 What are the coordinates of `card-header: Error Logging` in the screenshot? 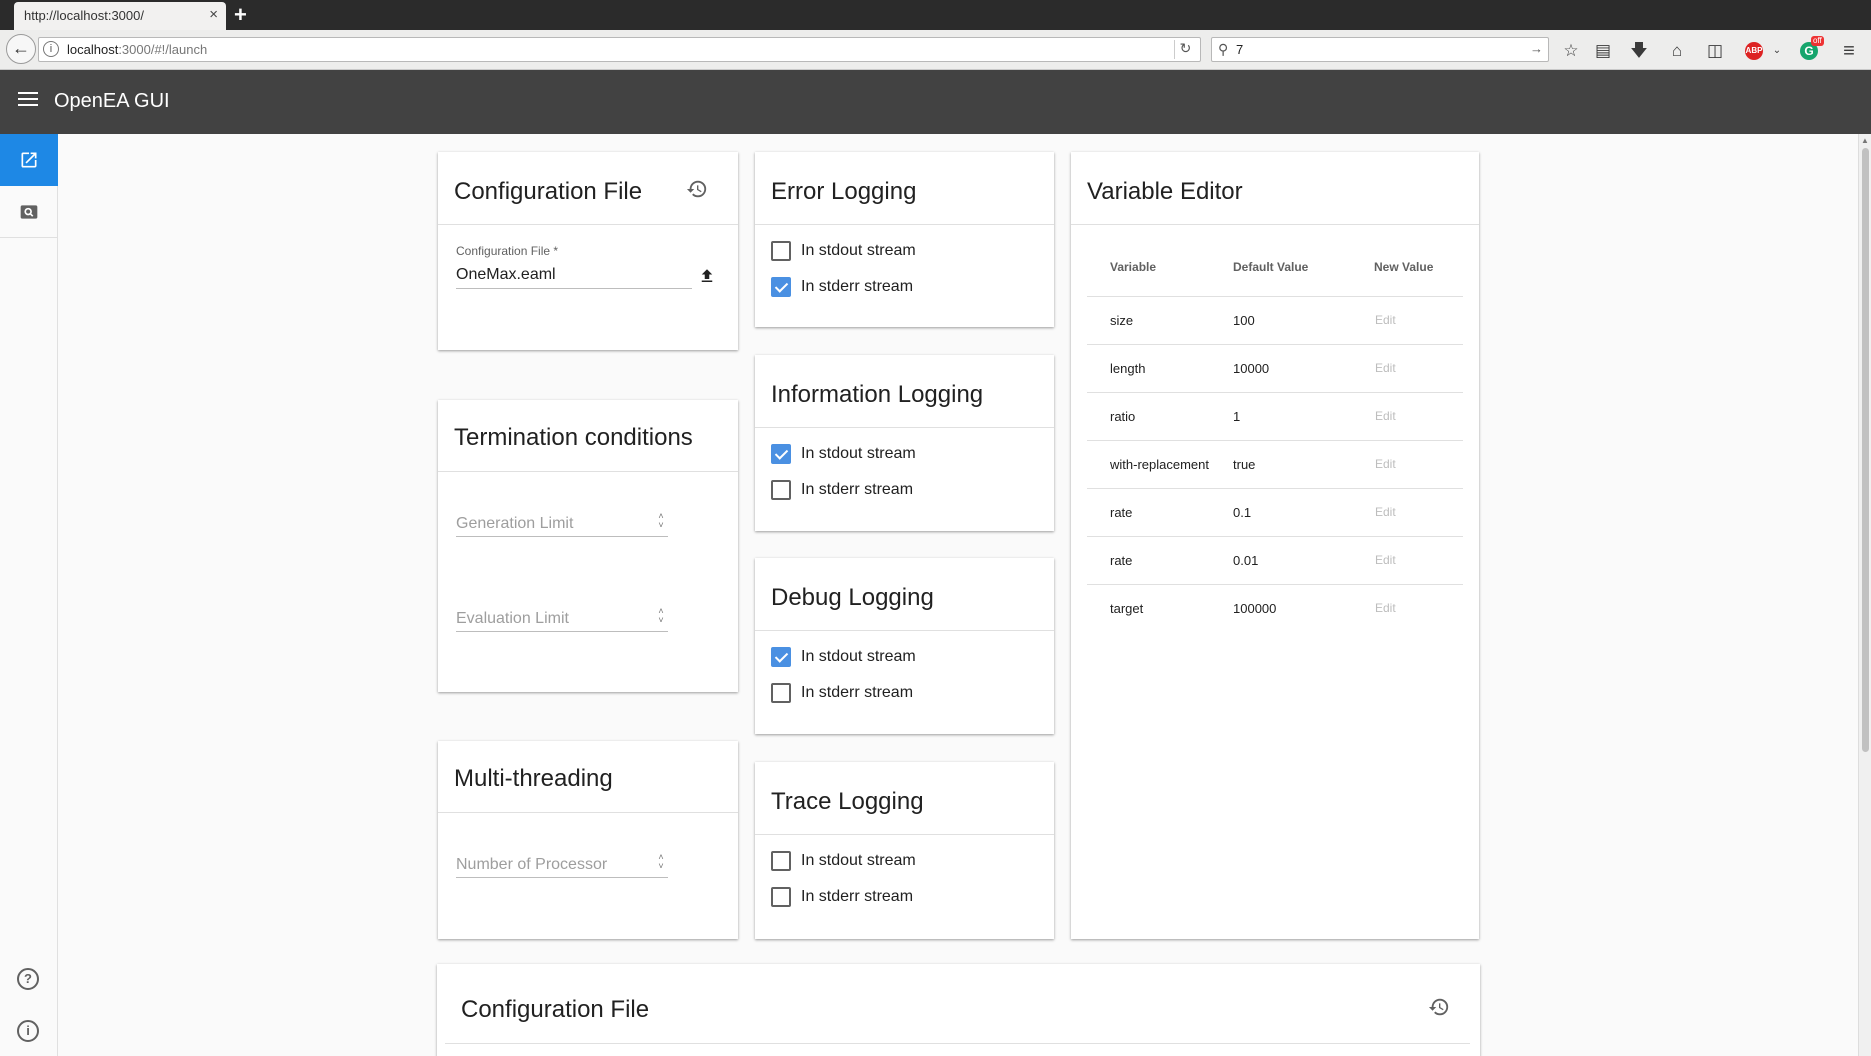 It's located at (904, 188).